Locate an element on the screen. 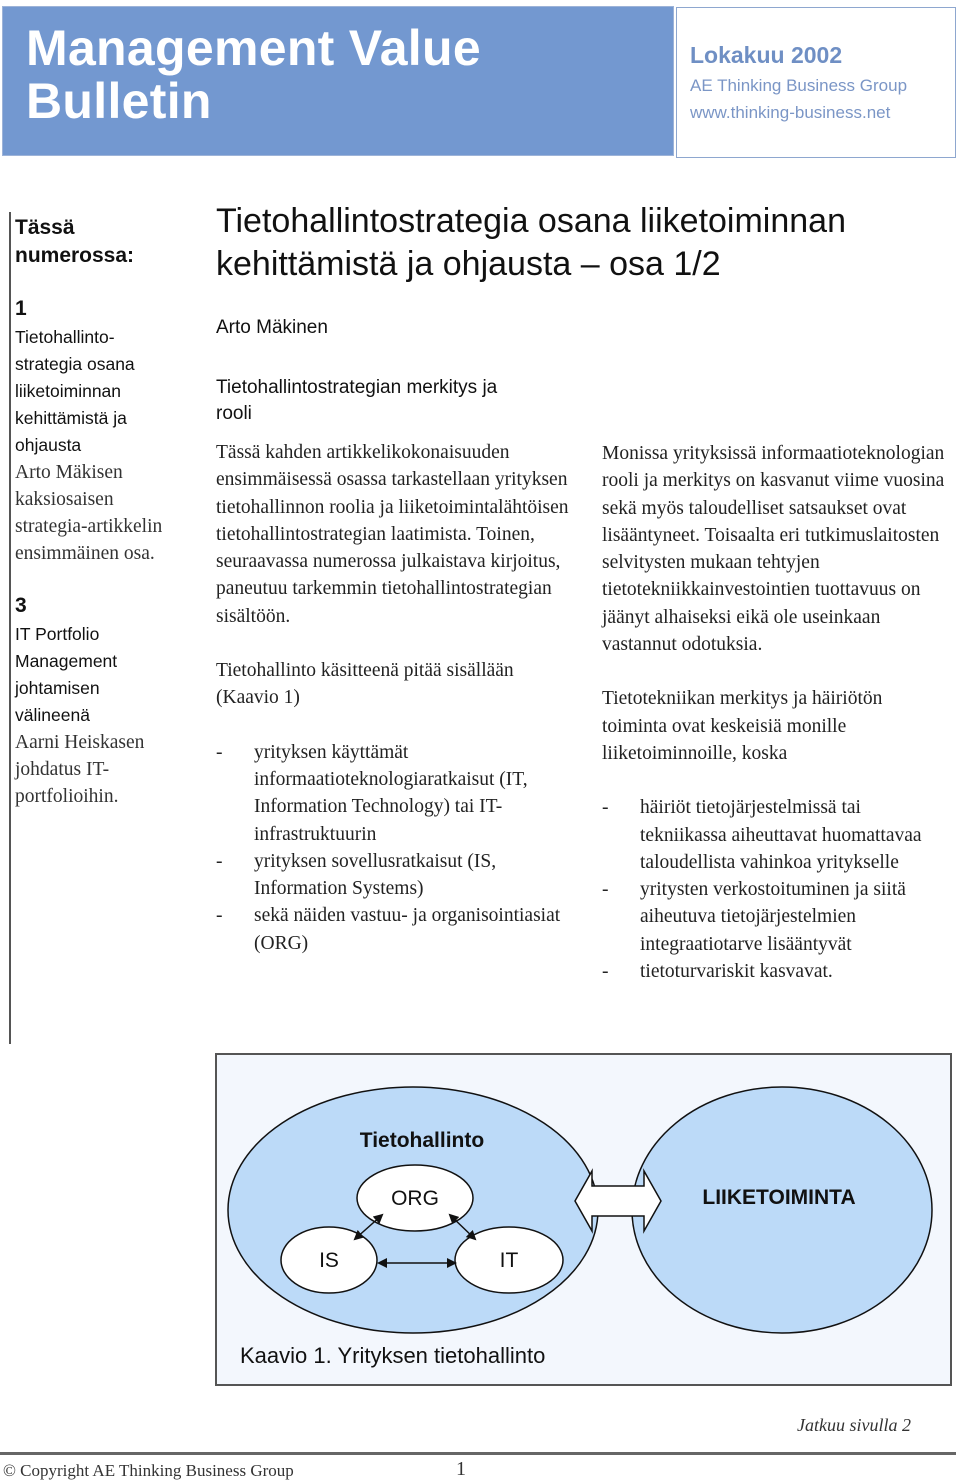 The image size is (960, 1484). website-link: www.thinking-business.net is located at coordinates (790, 113).